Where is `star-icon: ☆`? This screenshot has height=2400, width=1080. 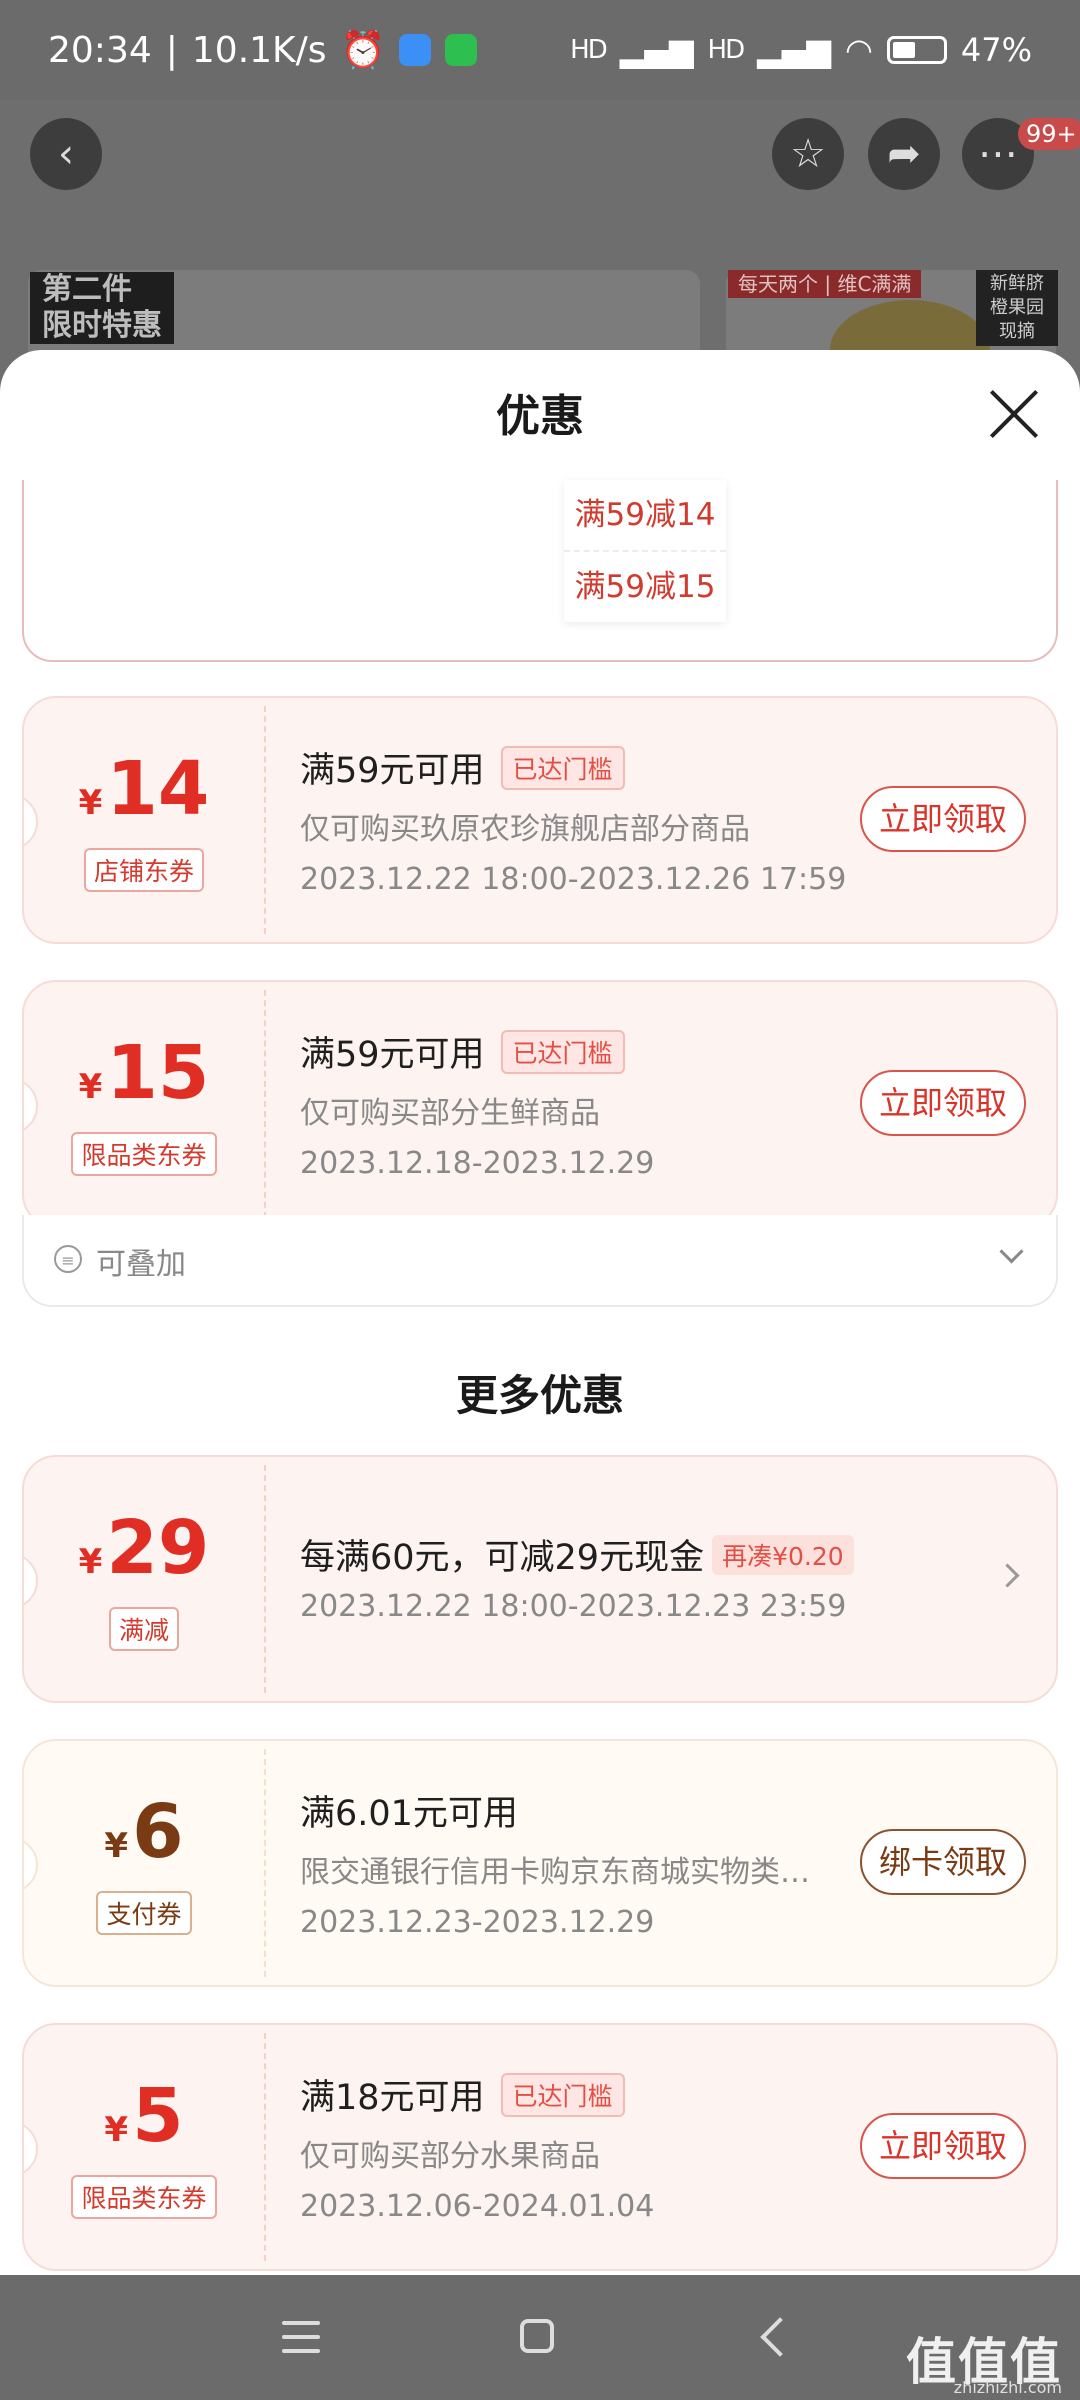 star-icon: ☆ is located at coordinates (808, 154).